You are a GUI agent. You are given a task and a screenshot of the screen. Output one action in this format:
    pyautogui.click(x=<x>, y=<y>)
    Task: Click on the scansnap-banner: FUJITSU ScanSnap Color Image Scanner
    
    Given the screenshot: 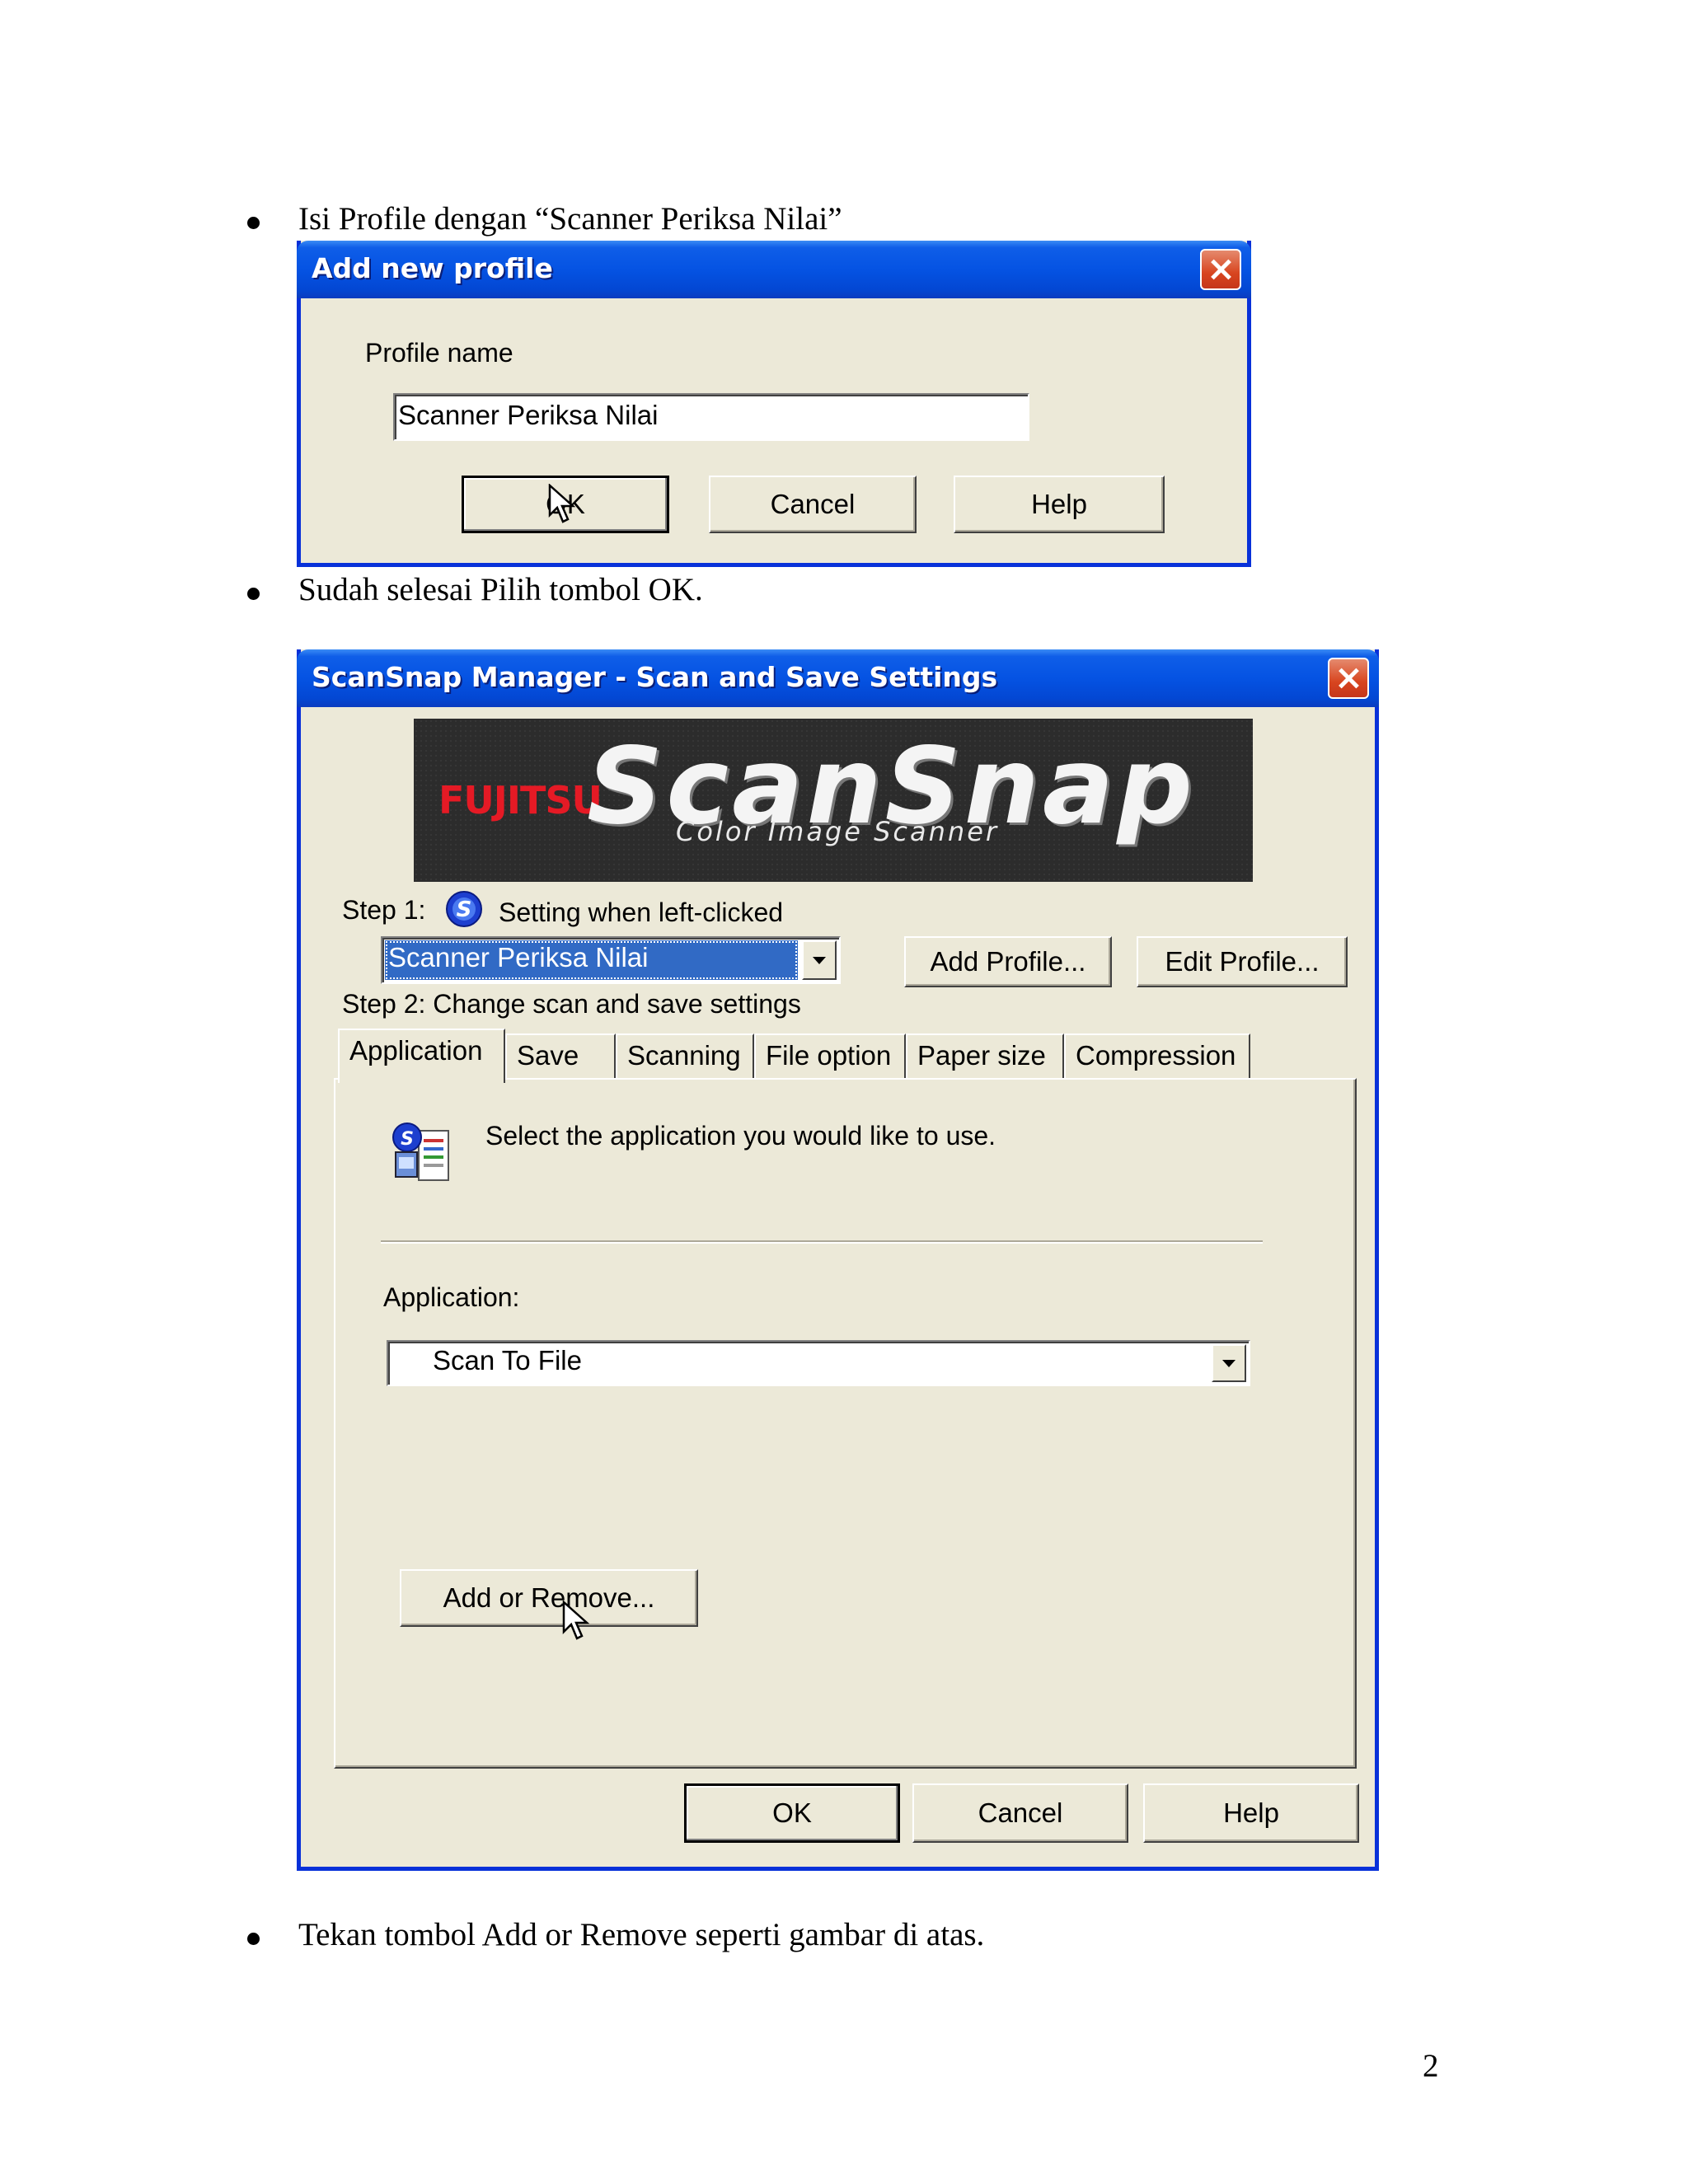 What is the action you would take?
    pyautogui.click(x=833, y=800)
    